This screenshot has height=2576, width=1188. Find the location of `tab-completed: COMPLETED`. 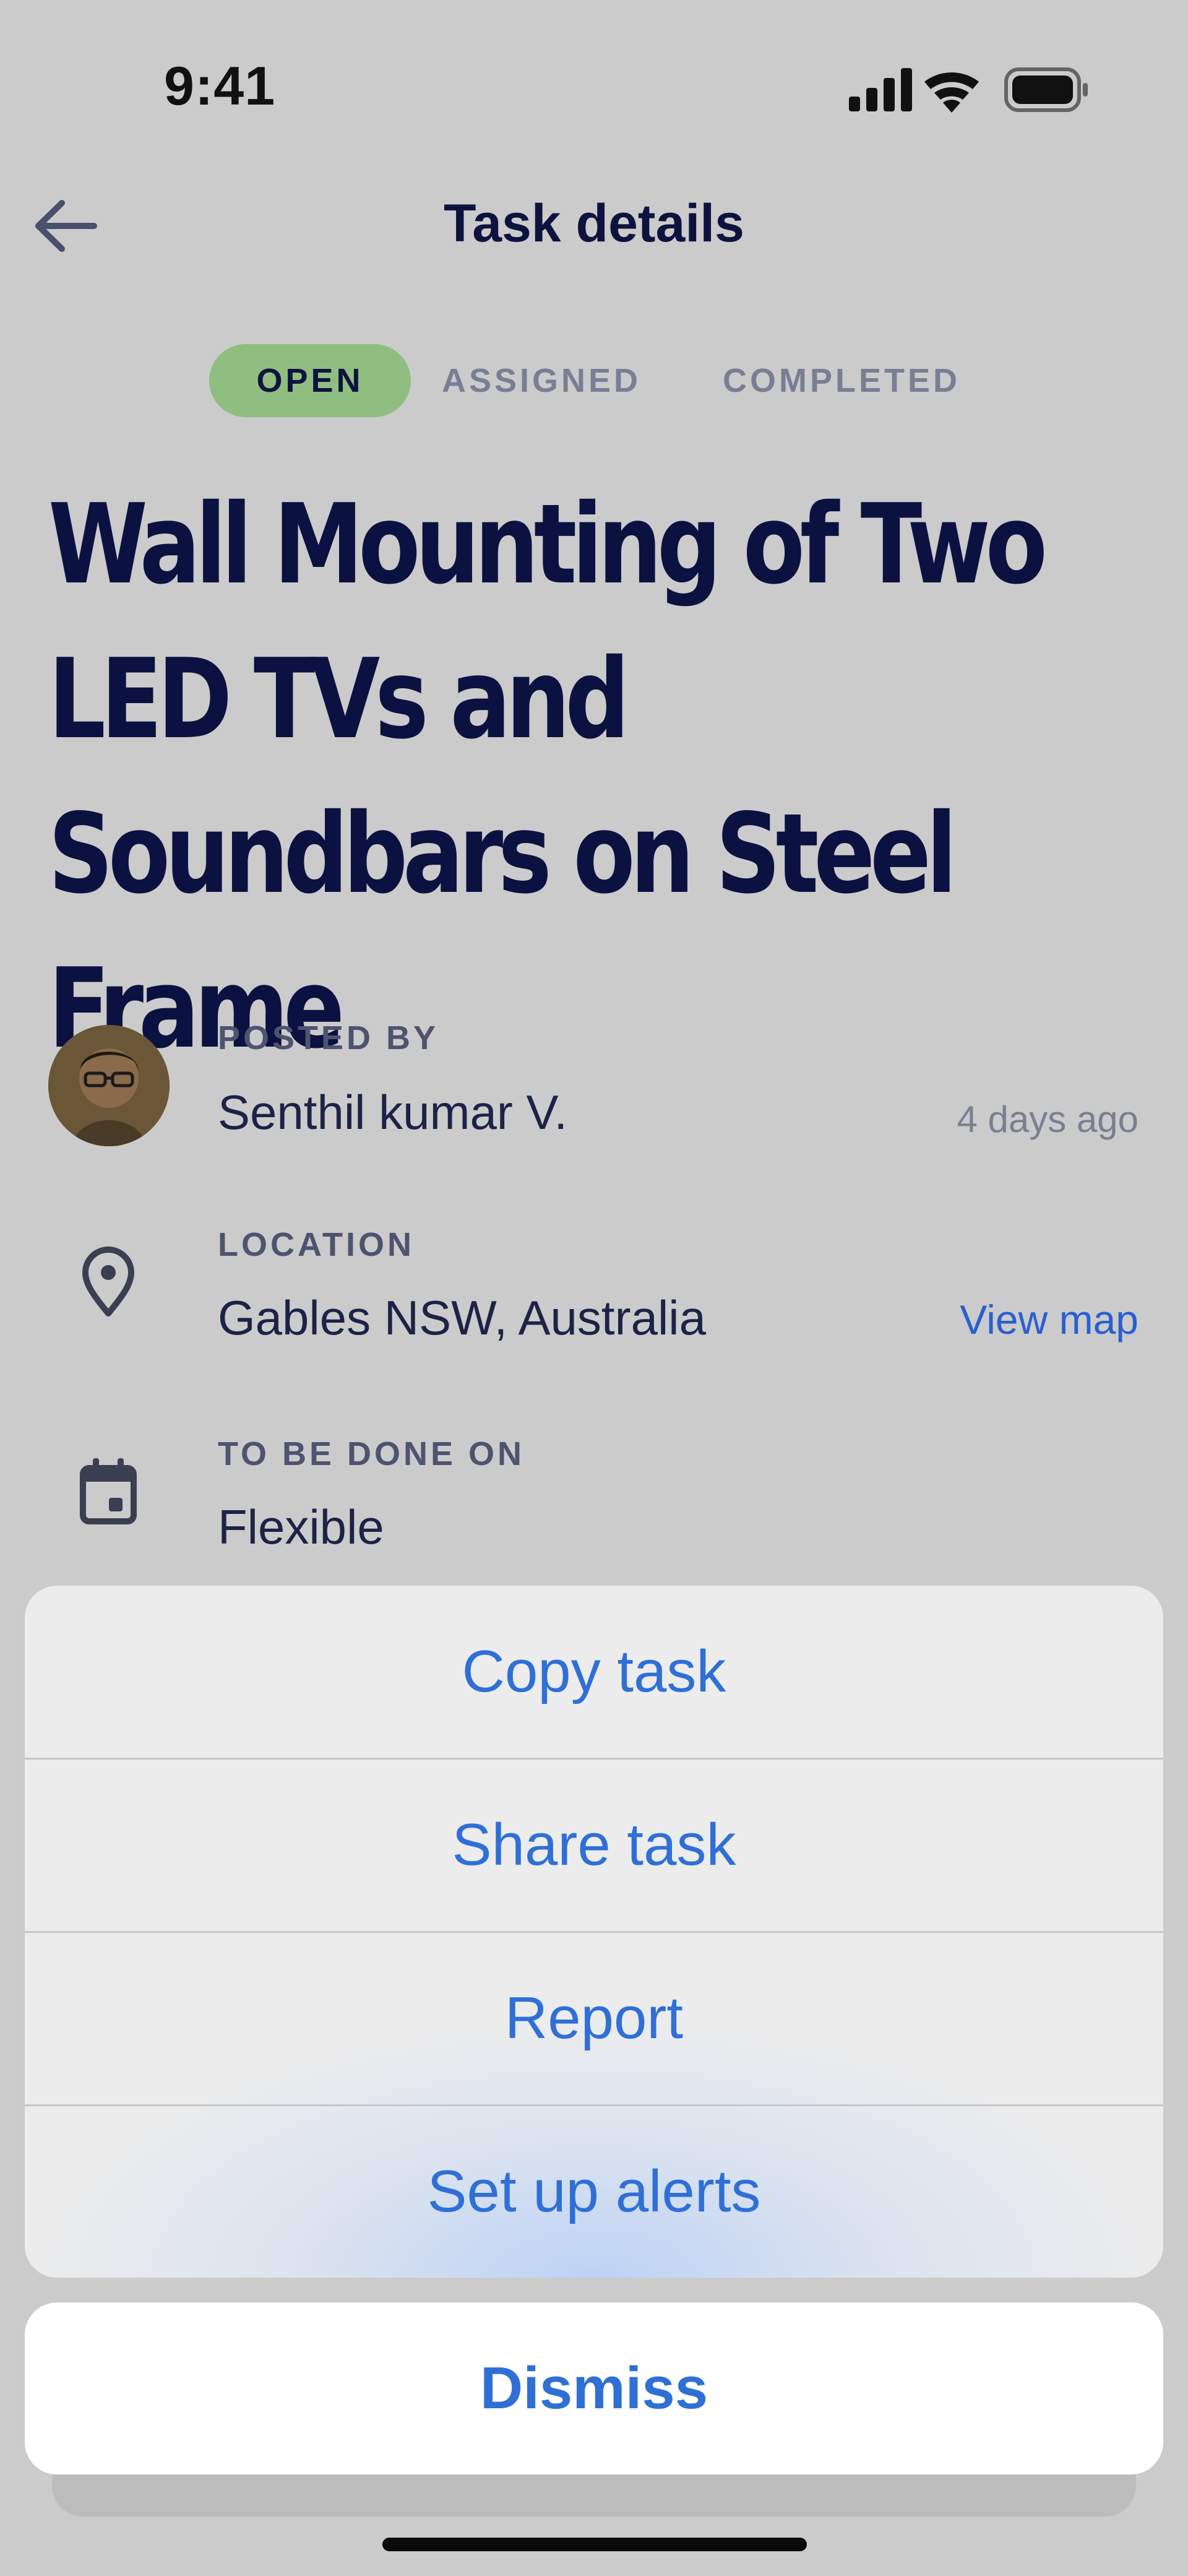

tab-completed: COMPLETED is located at coordinates (841, 380).